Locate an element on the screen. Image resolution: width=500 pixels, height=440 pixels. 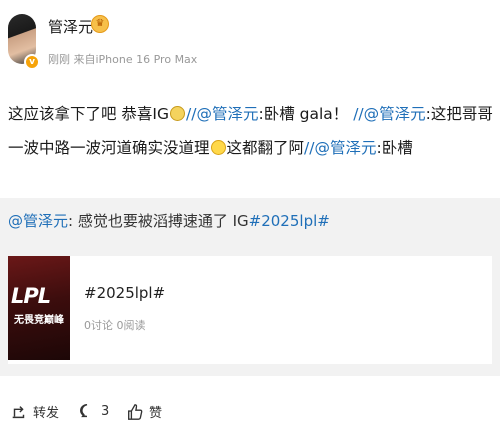
lpl-logo: LPL is located at coordinates (31, 296).